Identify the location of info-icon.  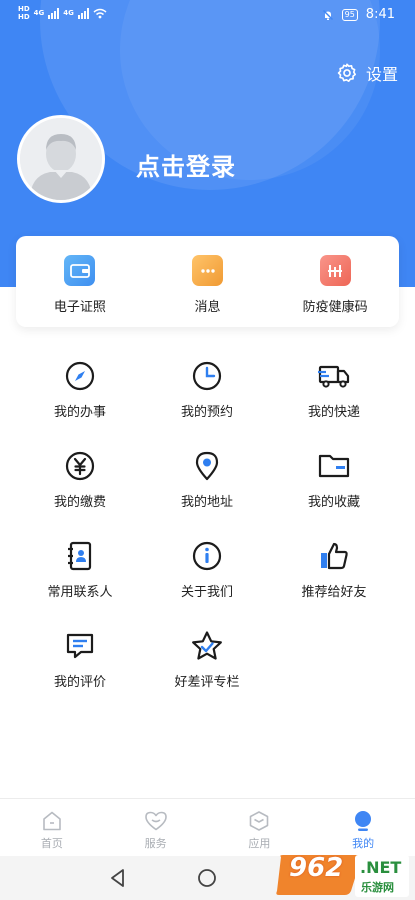
(207, 556).